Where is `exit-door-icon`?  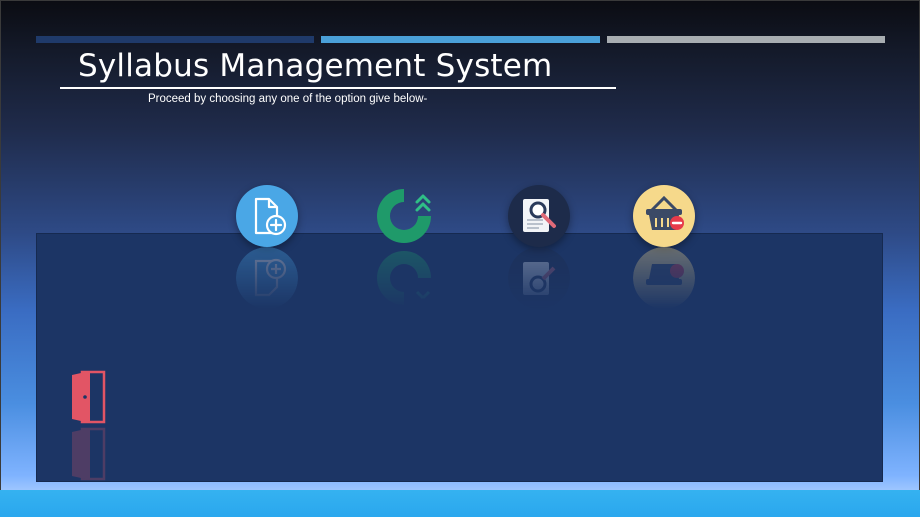 exit-door-icon is located at coordinates (89, 397).